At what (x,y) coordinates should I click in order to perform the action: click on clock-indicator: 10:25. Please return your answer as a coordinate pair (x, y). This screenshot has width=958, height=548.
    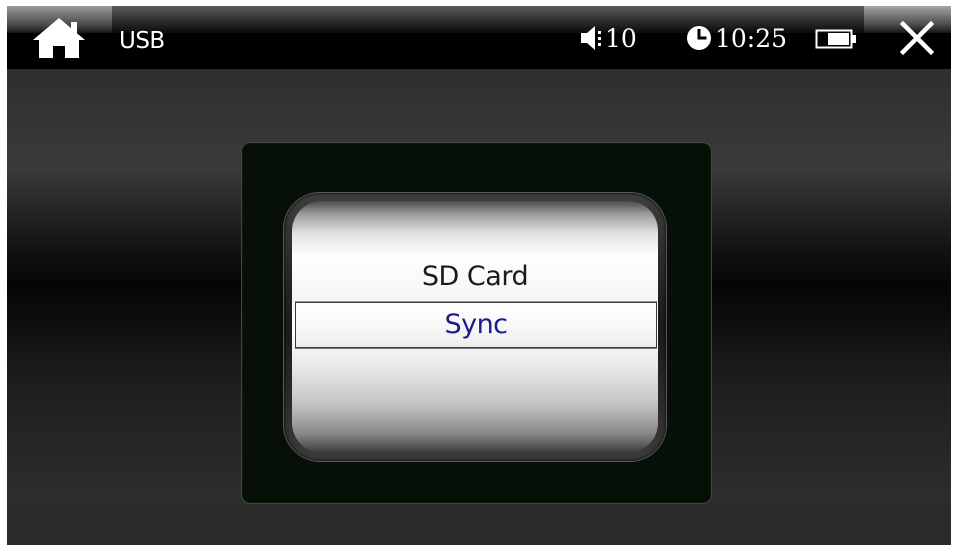
    Looking at the image, I should click on (736, 38).